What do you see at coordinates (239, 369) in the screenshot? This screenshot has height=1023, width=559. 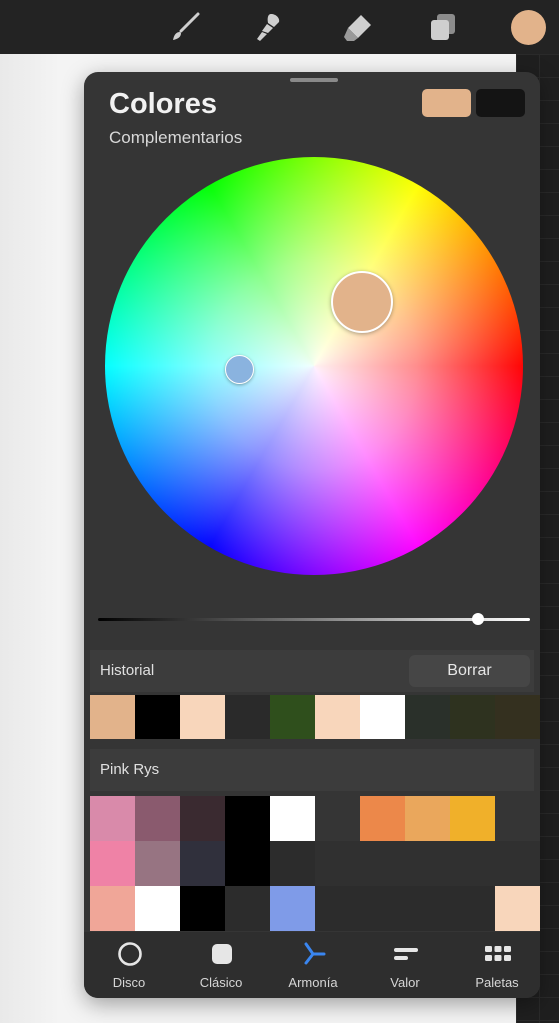 I see `complementary-color-knob` at bounding box center [239, 369].